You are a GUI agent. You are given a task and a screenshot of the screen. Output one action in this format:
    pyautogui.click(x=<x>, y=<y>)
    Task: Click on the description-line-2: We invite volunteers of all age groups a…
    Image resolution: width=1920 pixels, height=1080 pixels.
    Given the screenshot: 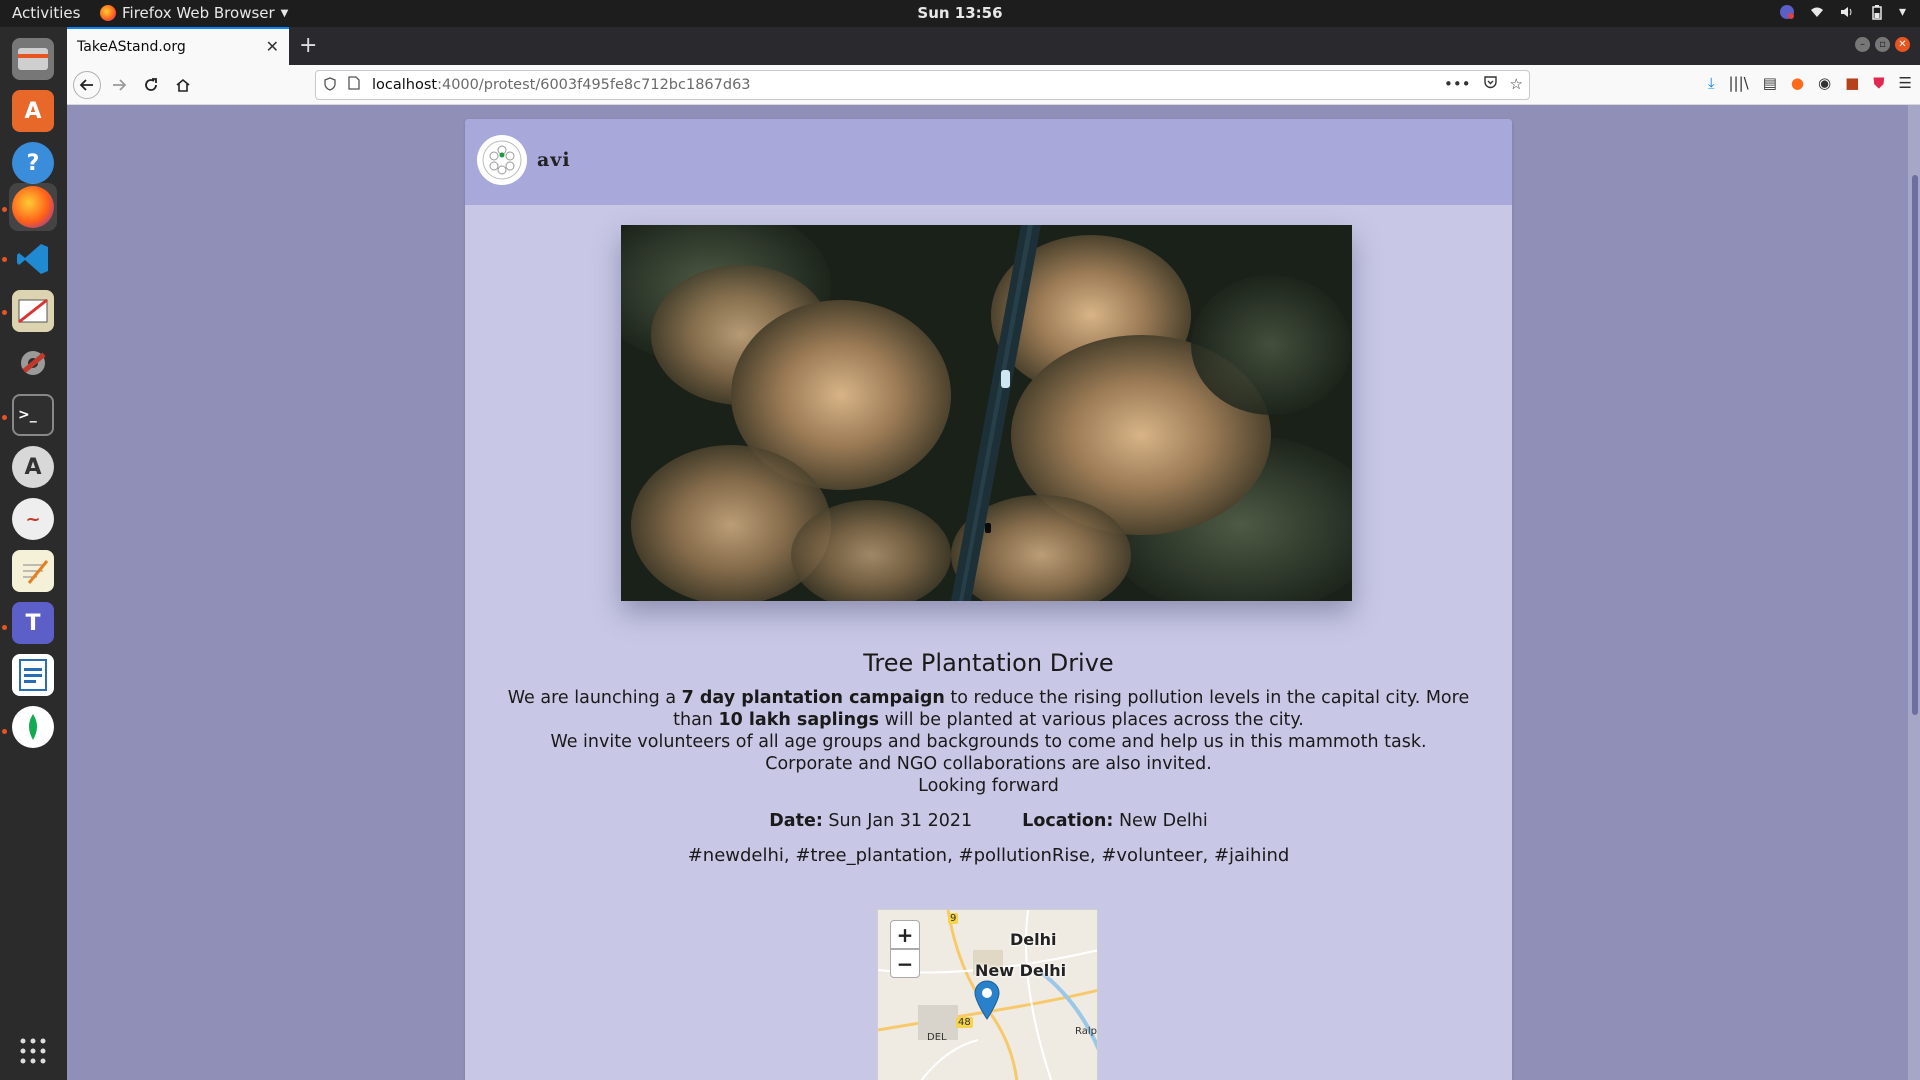 What is the action you would take?
    pyautogui.click(x=988, y=742)
    